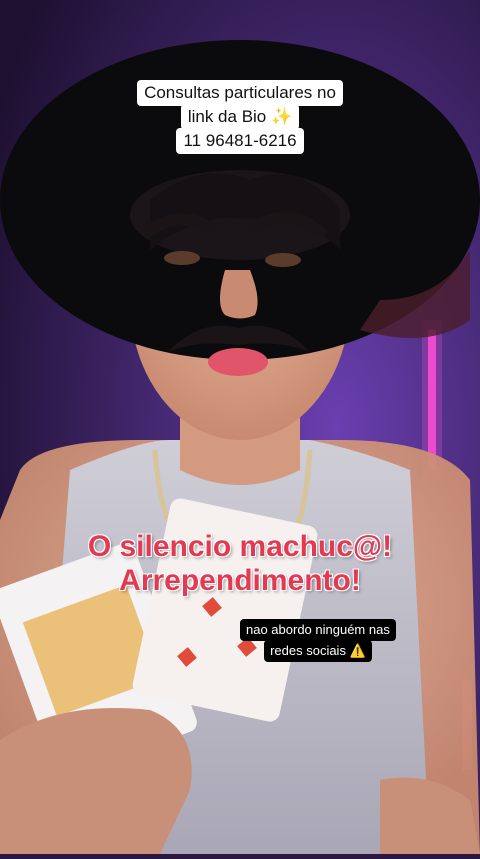  Describe the element at coordinates (240, 141) in the screenshot. I see `top-caption-line-3: 11 96481-6216` at that location.